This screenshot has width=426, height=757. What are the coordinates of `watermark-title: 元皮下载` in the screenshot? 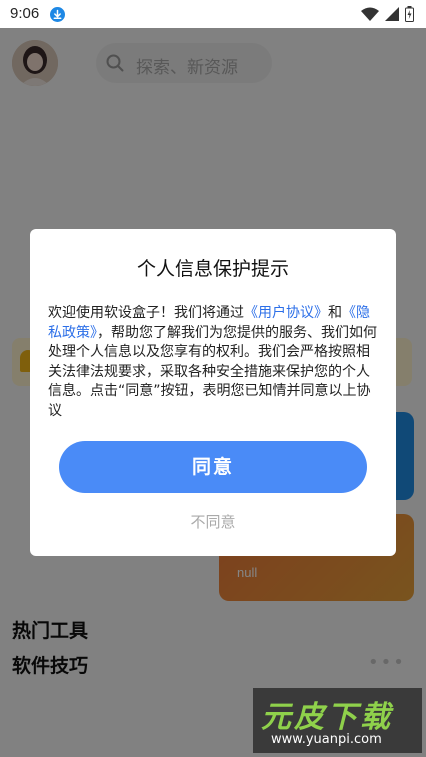 It's located at (327, 717).